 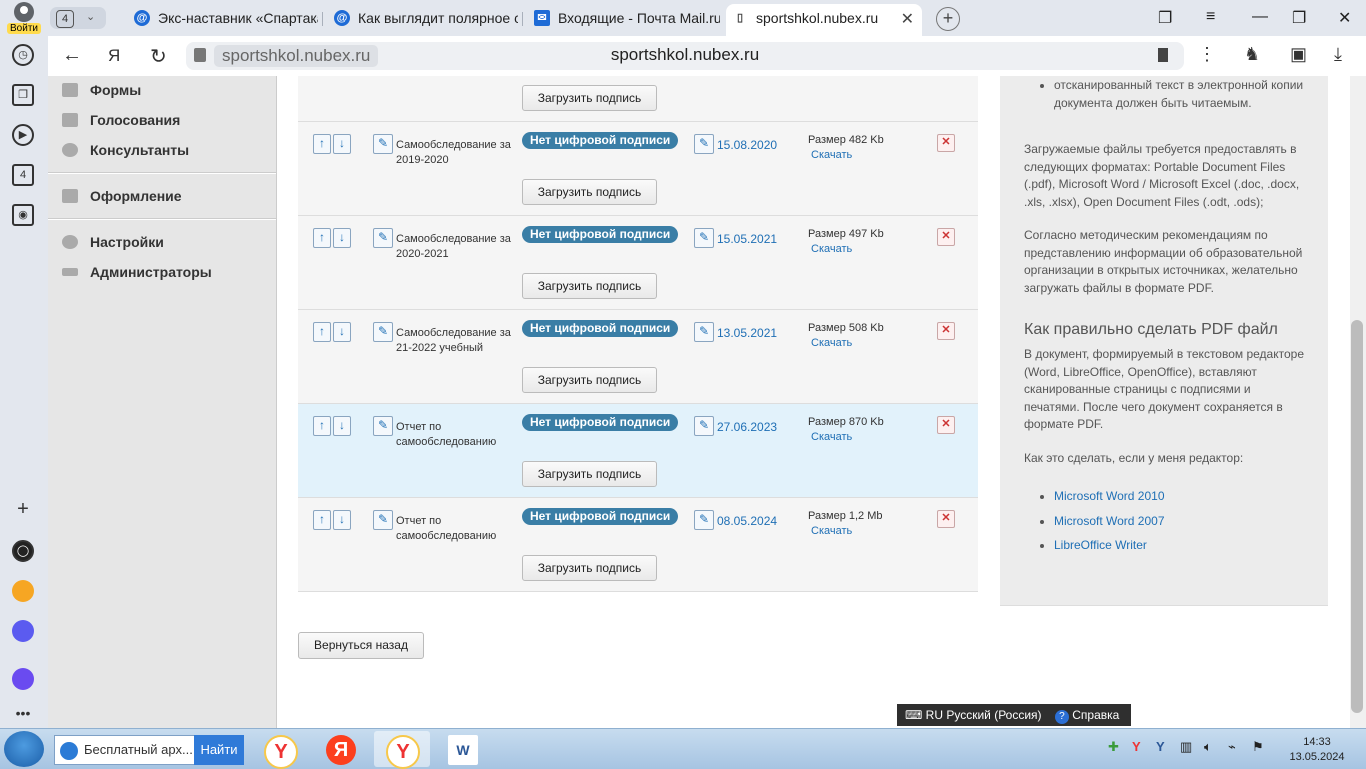 What do you see at coordinates (162, 272) in the screenshot?
I see `menu-item-admins: Администраторы` at bounding box center [162, 272].